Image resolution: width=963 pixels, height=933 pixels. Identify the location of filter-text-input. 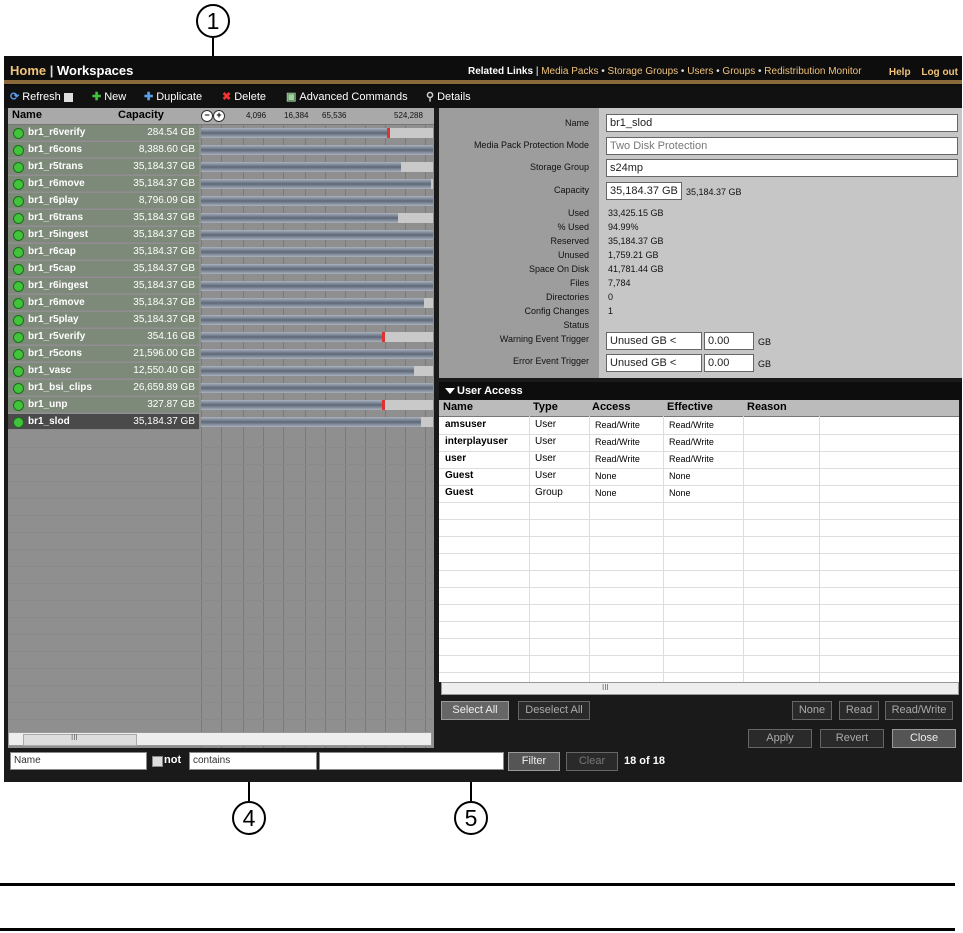
(411, 761).